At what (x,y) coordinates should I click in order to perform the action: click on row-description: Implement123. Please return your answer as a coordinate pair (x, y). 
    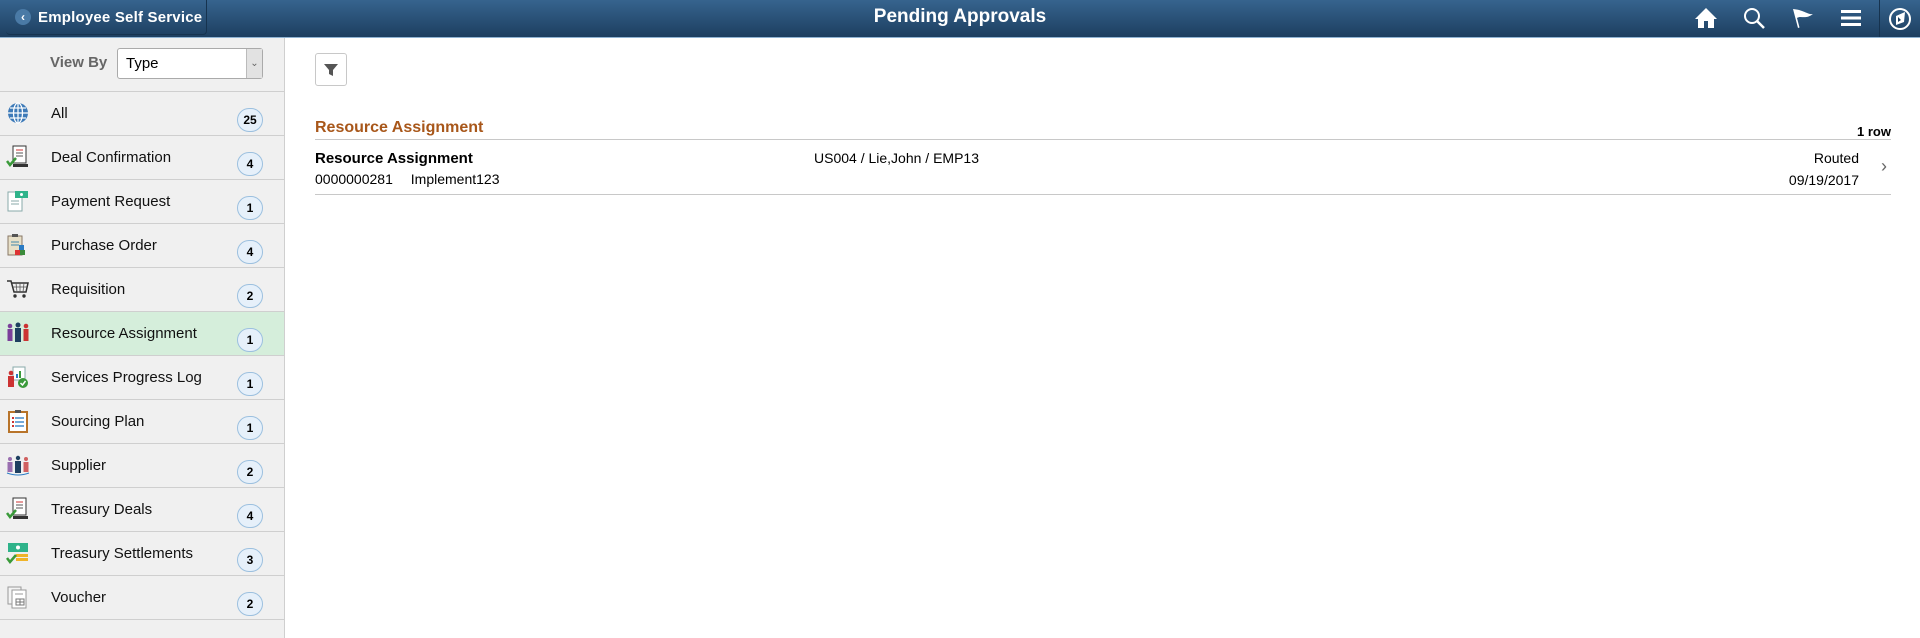
    Looking at the image, I should click on (455, 179).